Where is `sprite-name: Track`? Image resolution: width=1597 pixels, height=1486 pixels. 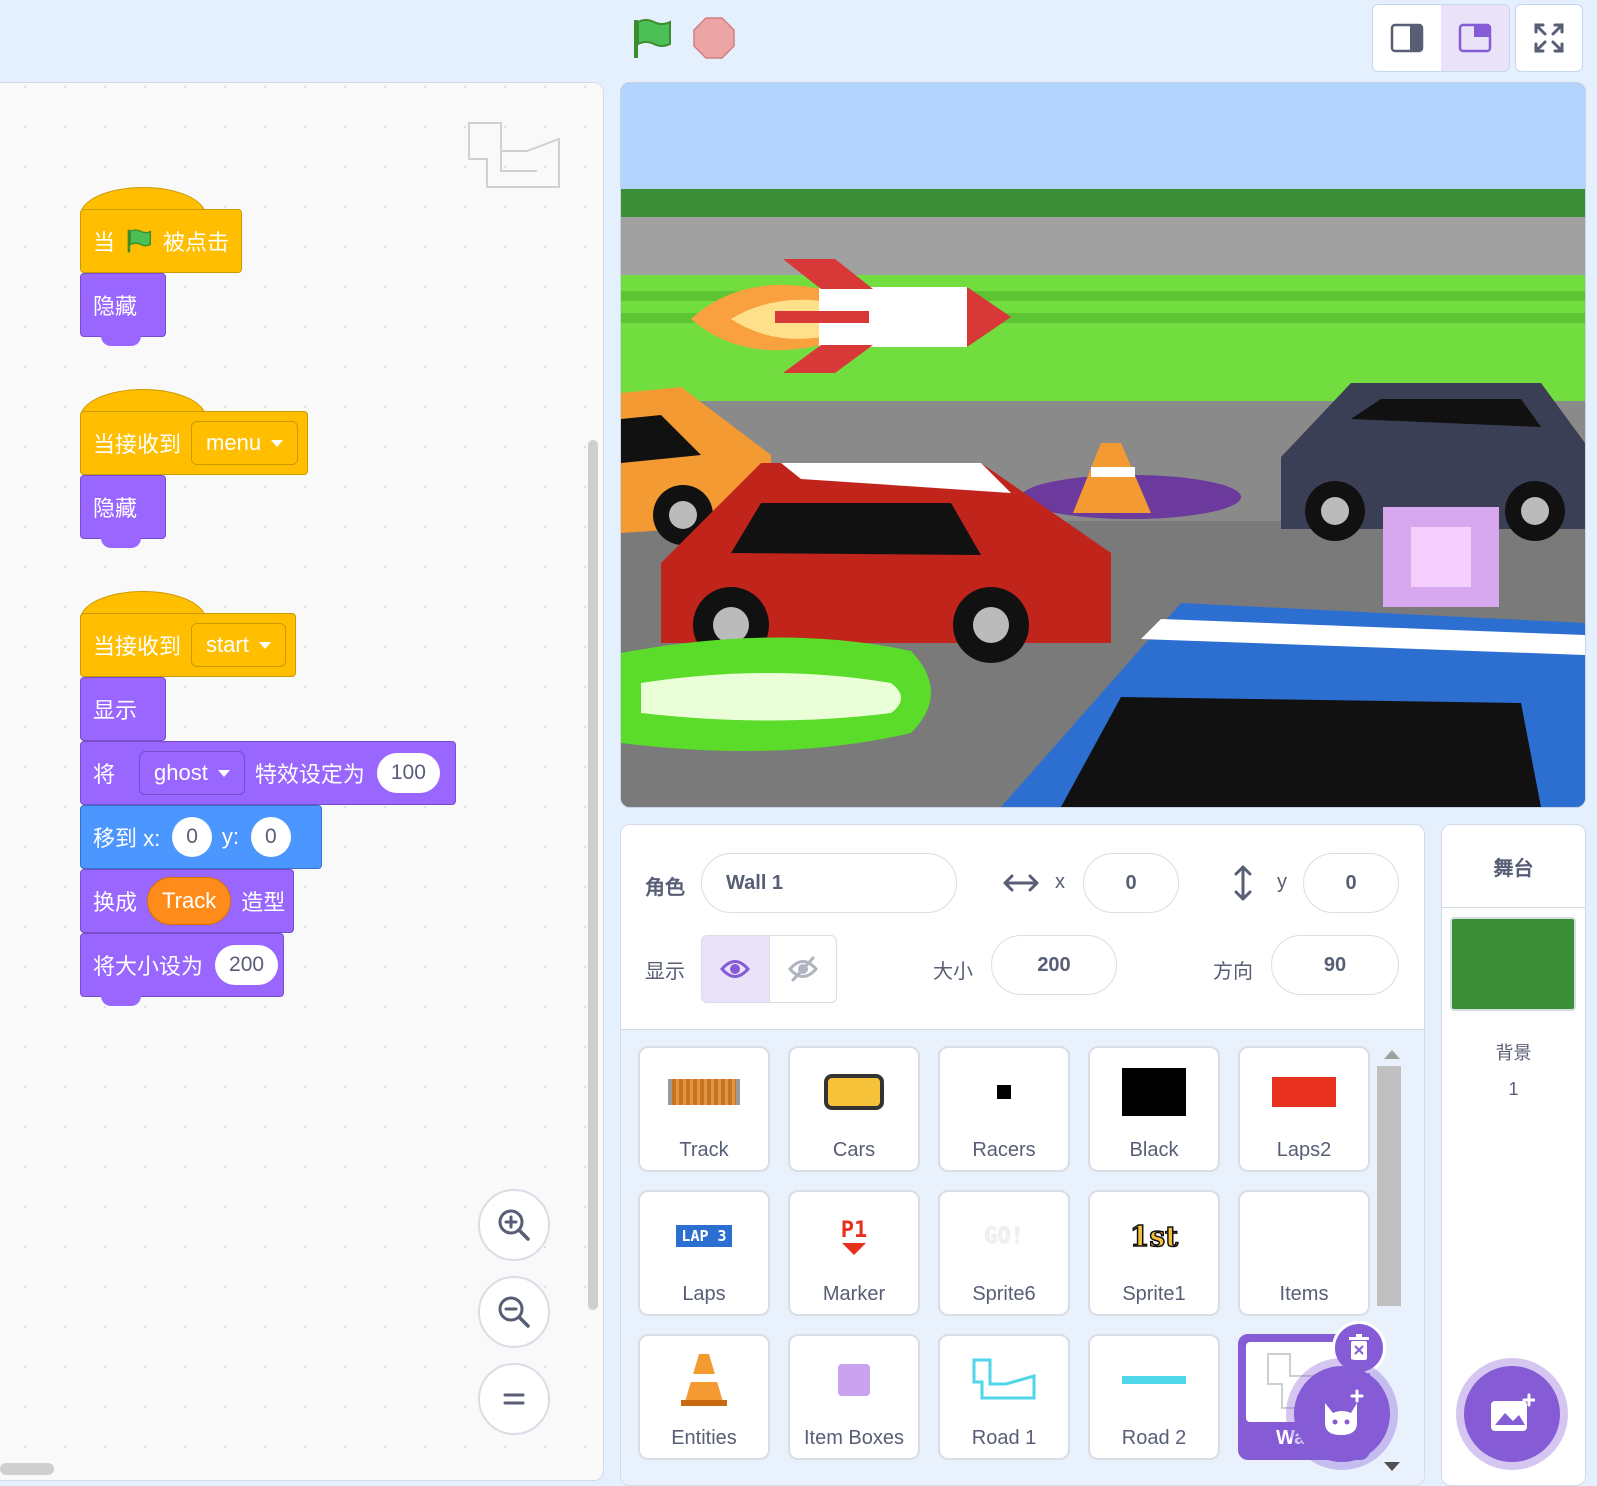
sprite-name: Track is located at coordinates (704, 1150).